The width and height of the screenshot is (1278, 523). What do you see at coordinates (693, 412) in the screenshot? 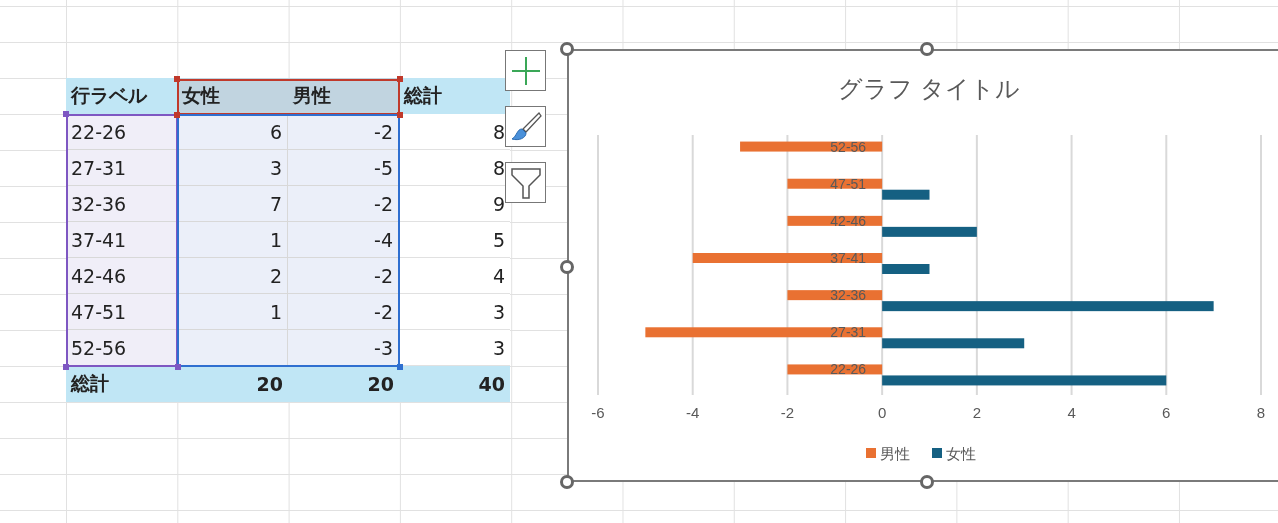
I see `tick-label: -4` at bounding box center [693, 412].